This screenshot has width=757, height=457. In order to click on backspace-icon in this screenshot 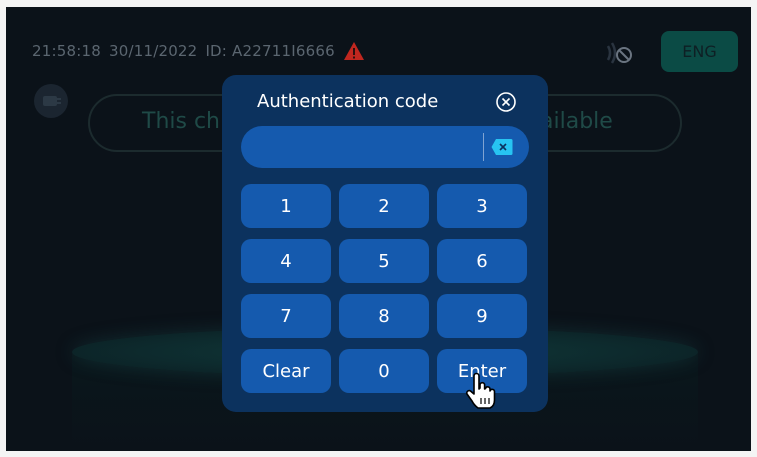, I will do `click(502, 147)`.